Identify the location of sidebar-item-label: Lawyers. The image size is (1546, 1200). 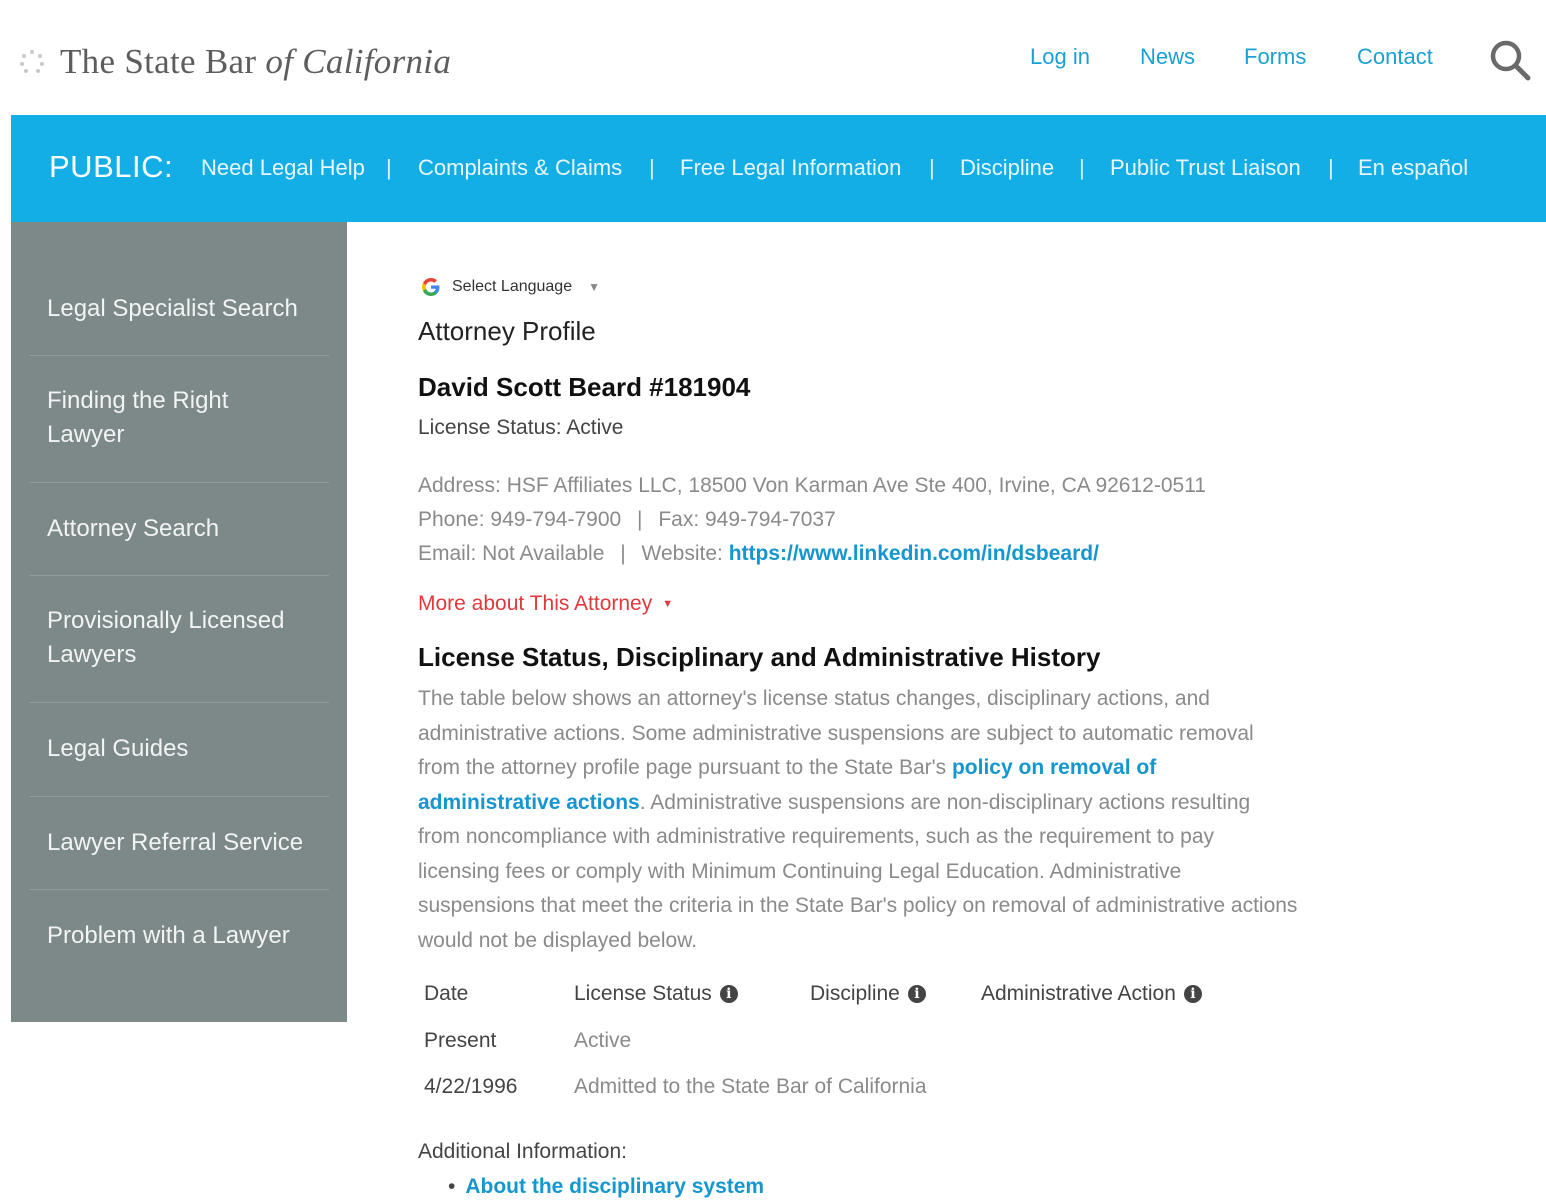
(92, 654).